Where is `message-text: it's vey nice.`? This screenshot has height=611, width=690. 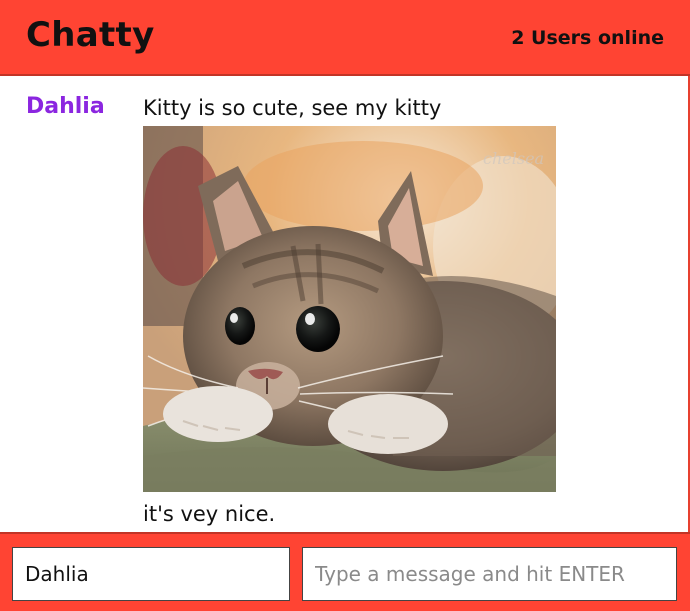 message-text: it's vey nice. is located at coordinates (209, 514).